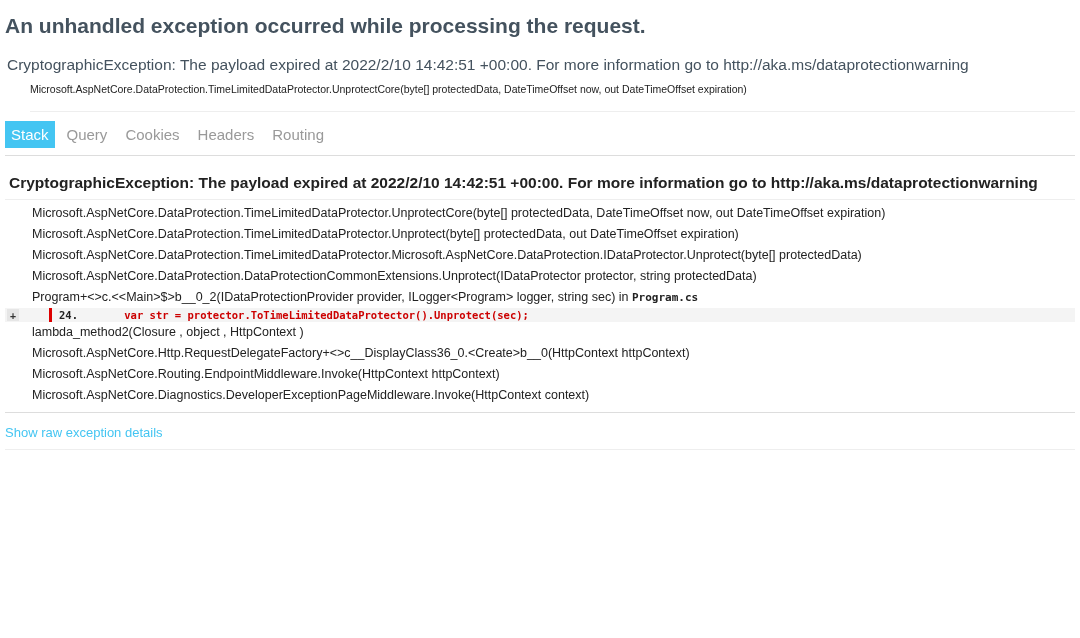 This screenshot has width=1080, height=638. What do you see at coordinates (540, 255) in the screenshot?
I see `stack-frame: Microsoft.AspNetCore.DataProtection.TimeLimitedDataProtector.Microsoft.AspNetCore.DataProtection.IDataProtector.Unprotect(byte[] protectedData)` at bounding box center [540, 255].